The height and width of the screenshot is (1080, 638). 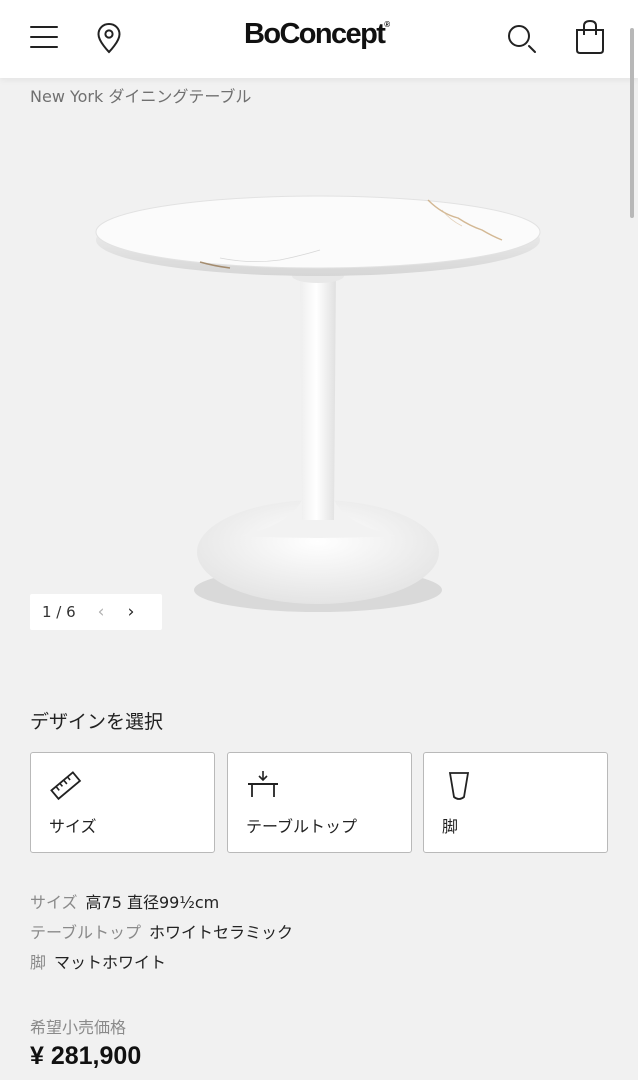 I want to click on search-icon, so click(x=522, y=39).